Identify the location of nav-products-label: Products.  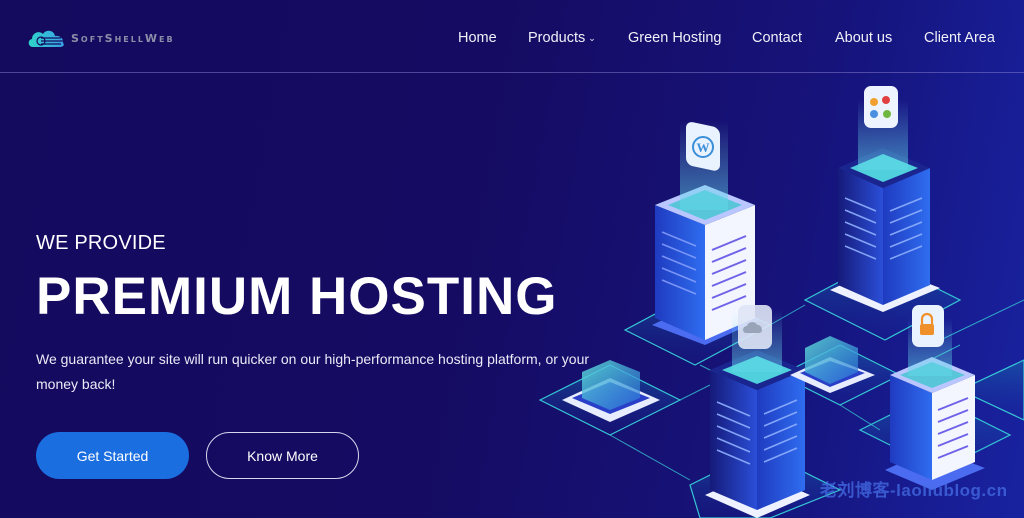
(557, 38).